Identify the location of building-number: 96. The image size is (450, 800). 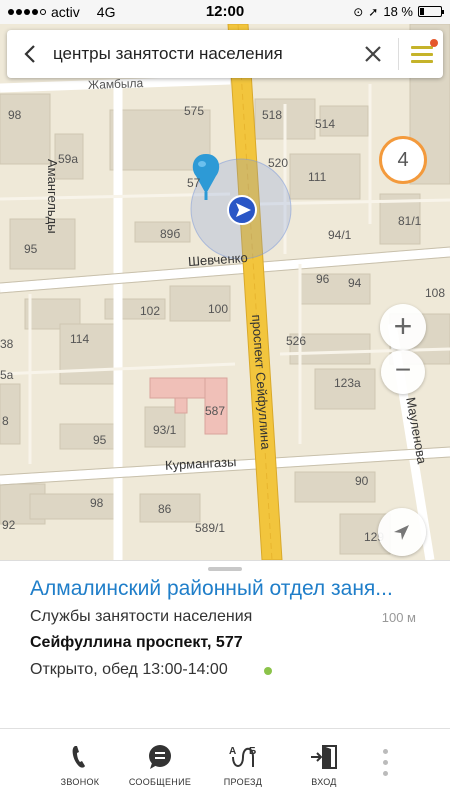
(323, 279).